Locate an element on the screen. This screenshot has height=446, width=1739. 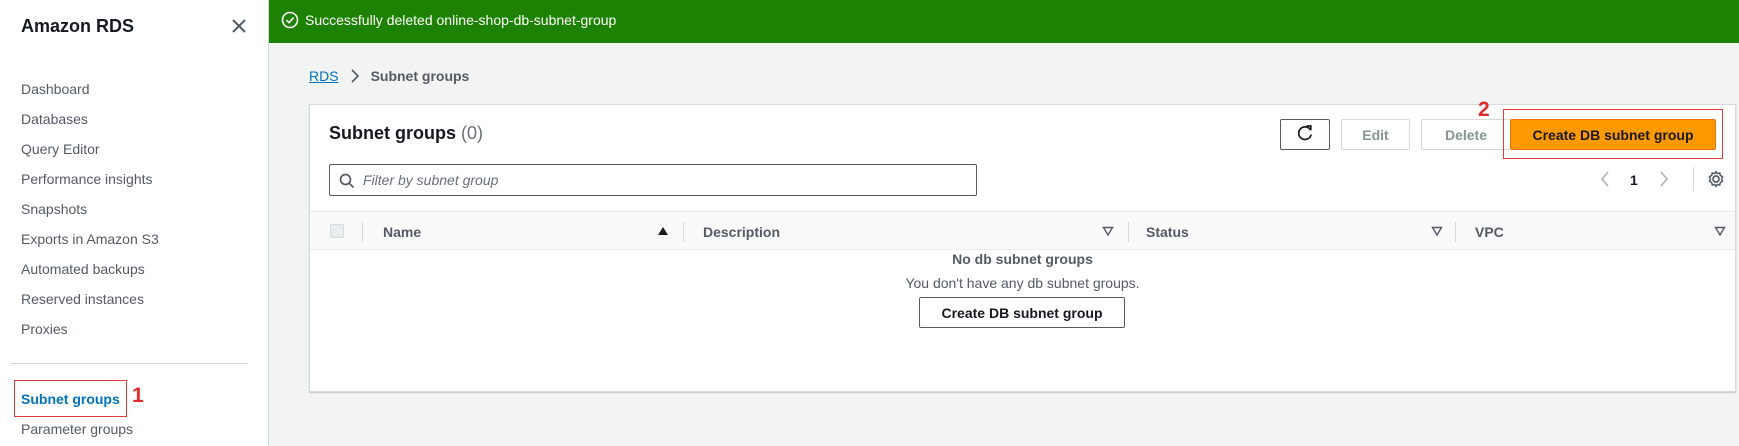
select-all-checkbox is located at coordinates (337, 231).